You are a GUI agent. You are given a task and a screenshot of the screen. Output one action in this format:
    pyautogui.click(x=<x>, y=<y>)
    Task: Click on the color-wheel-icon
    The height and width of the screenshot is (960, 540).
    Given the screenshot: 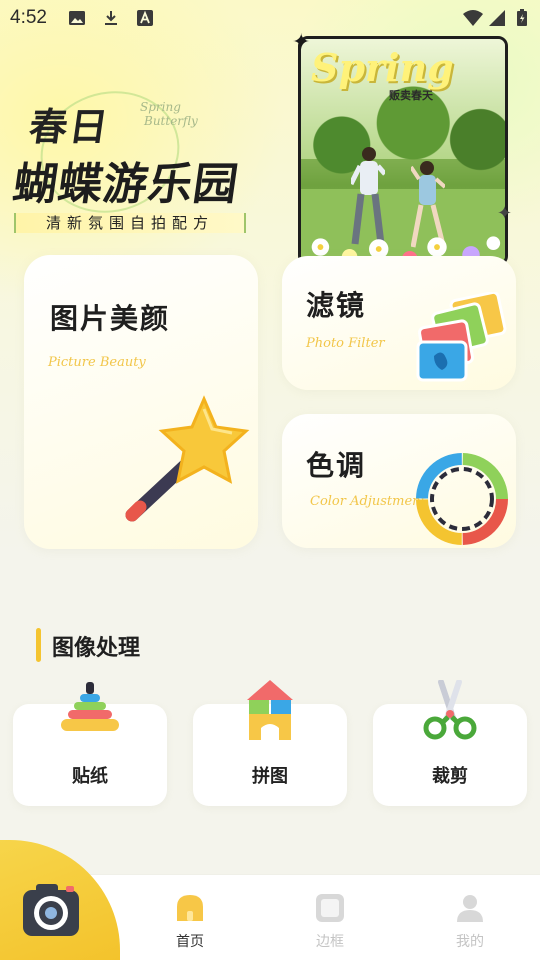 What is the action you would take?
    pyautogui.click(x=462, y=499)
    